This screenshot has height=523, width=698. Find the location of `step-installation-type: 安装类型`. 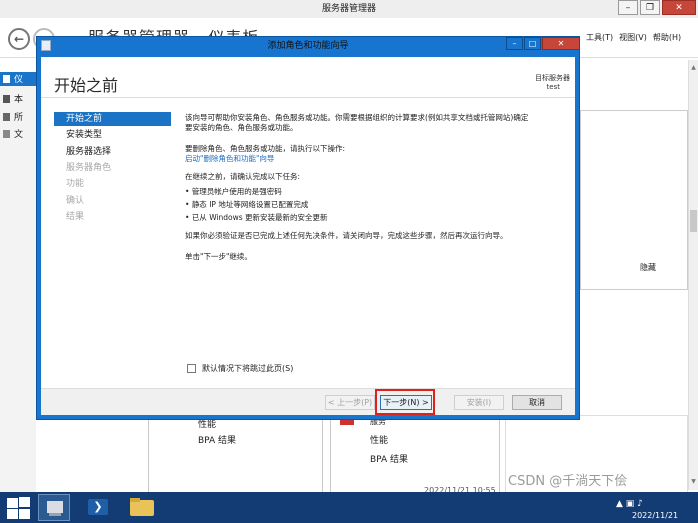

step-installation-type: 安装类型 is located at coordinates (112, 135).